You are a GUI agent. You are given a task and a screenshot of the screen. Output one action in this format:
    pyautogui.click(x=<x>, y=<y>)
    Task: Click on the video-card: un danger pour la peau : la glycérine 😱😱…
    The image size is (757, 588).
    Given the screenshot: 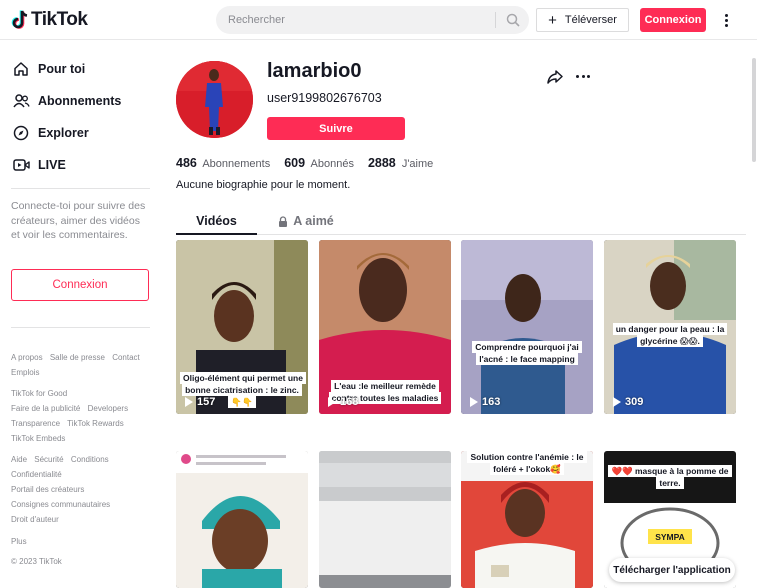 What is the action you would take?
    pyautogui.click(x=670, y=327)
    